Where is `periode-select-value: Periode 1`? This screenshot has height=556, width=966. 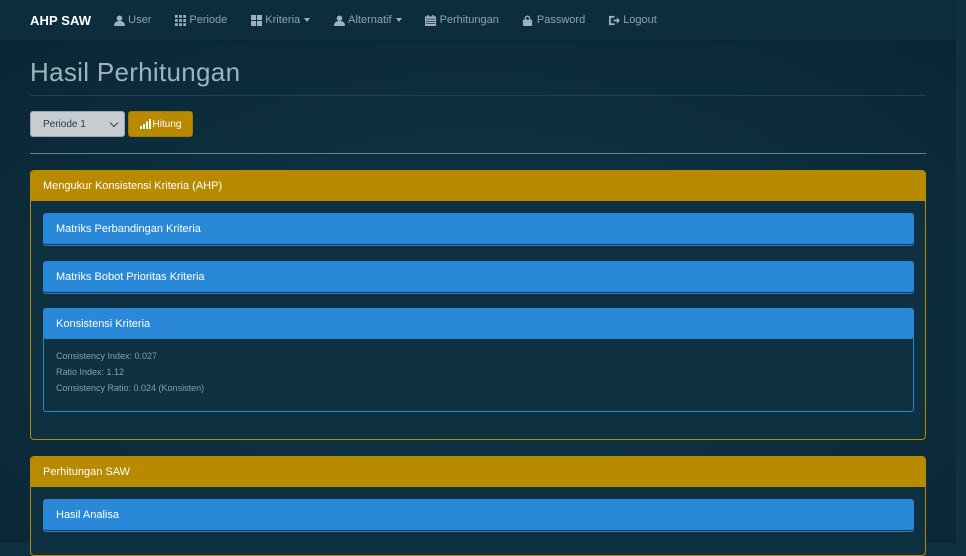 periode-select-value: Periode 1 is located at coordinates (64, 124).